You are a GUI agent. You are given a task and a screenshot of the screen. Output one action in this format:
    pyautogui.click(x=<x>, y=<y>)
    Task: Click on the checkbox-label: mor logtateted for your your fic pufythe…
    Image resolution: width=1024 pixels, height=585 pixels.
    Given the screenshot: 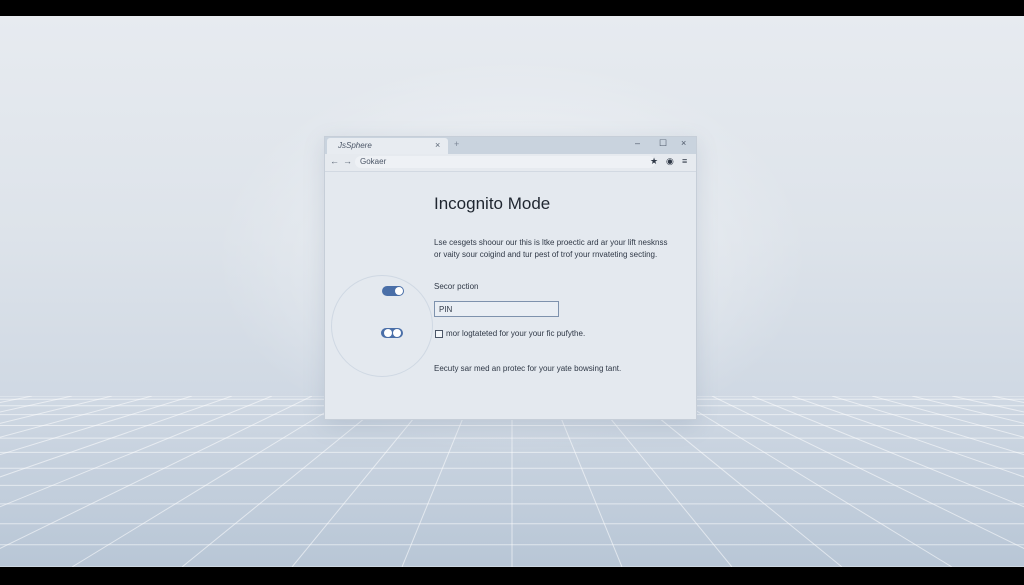 What is the action you would take?
    pyautogui.click(x=516, y=333)
    